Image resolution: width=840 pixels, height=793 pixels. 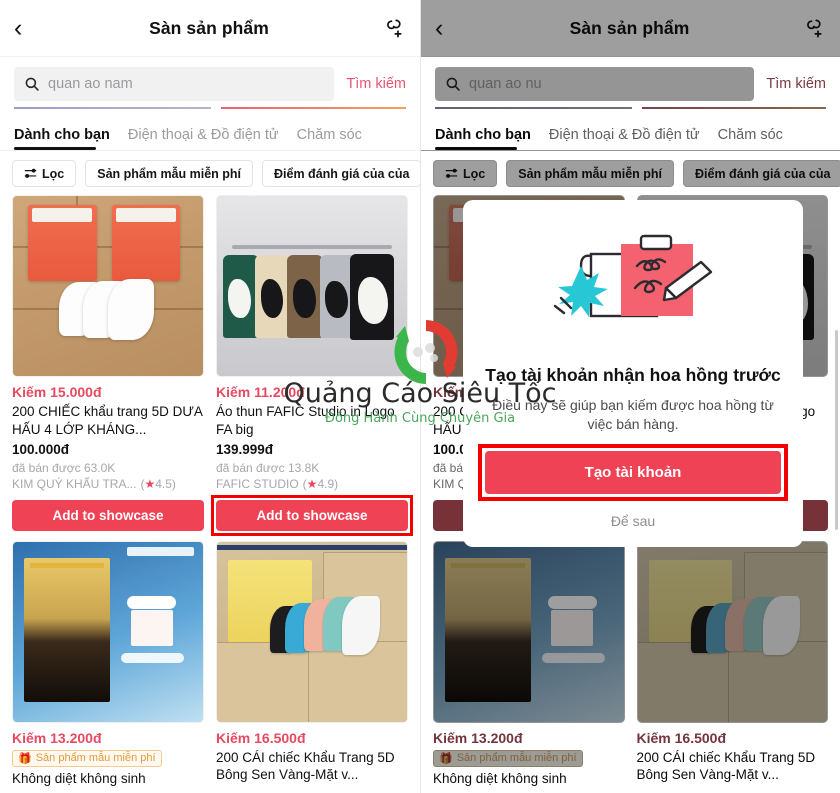 I want to click on create-account-button: Tạo tài khoản, so click(x=633, y=472).